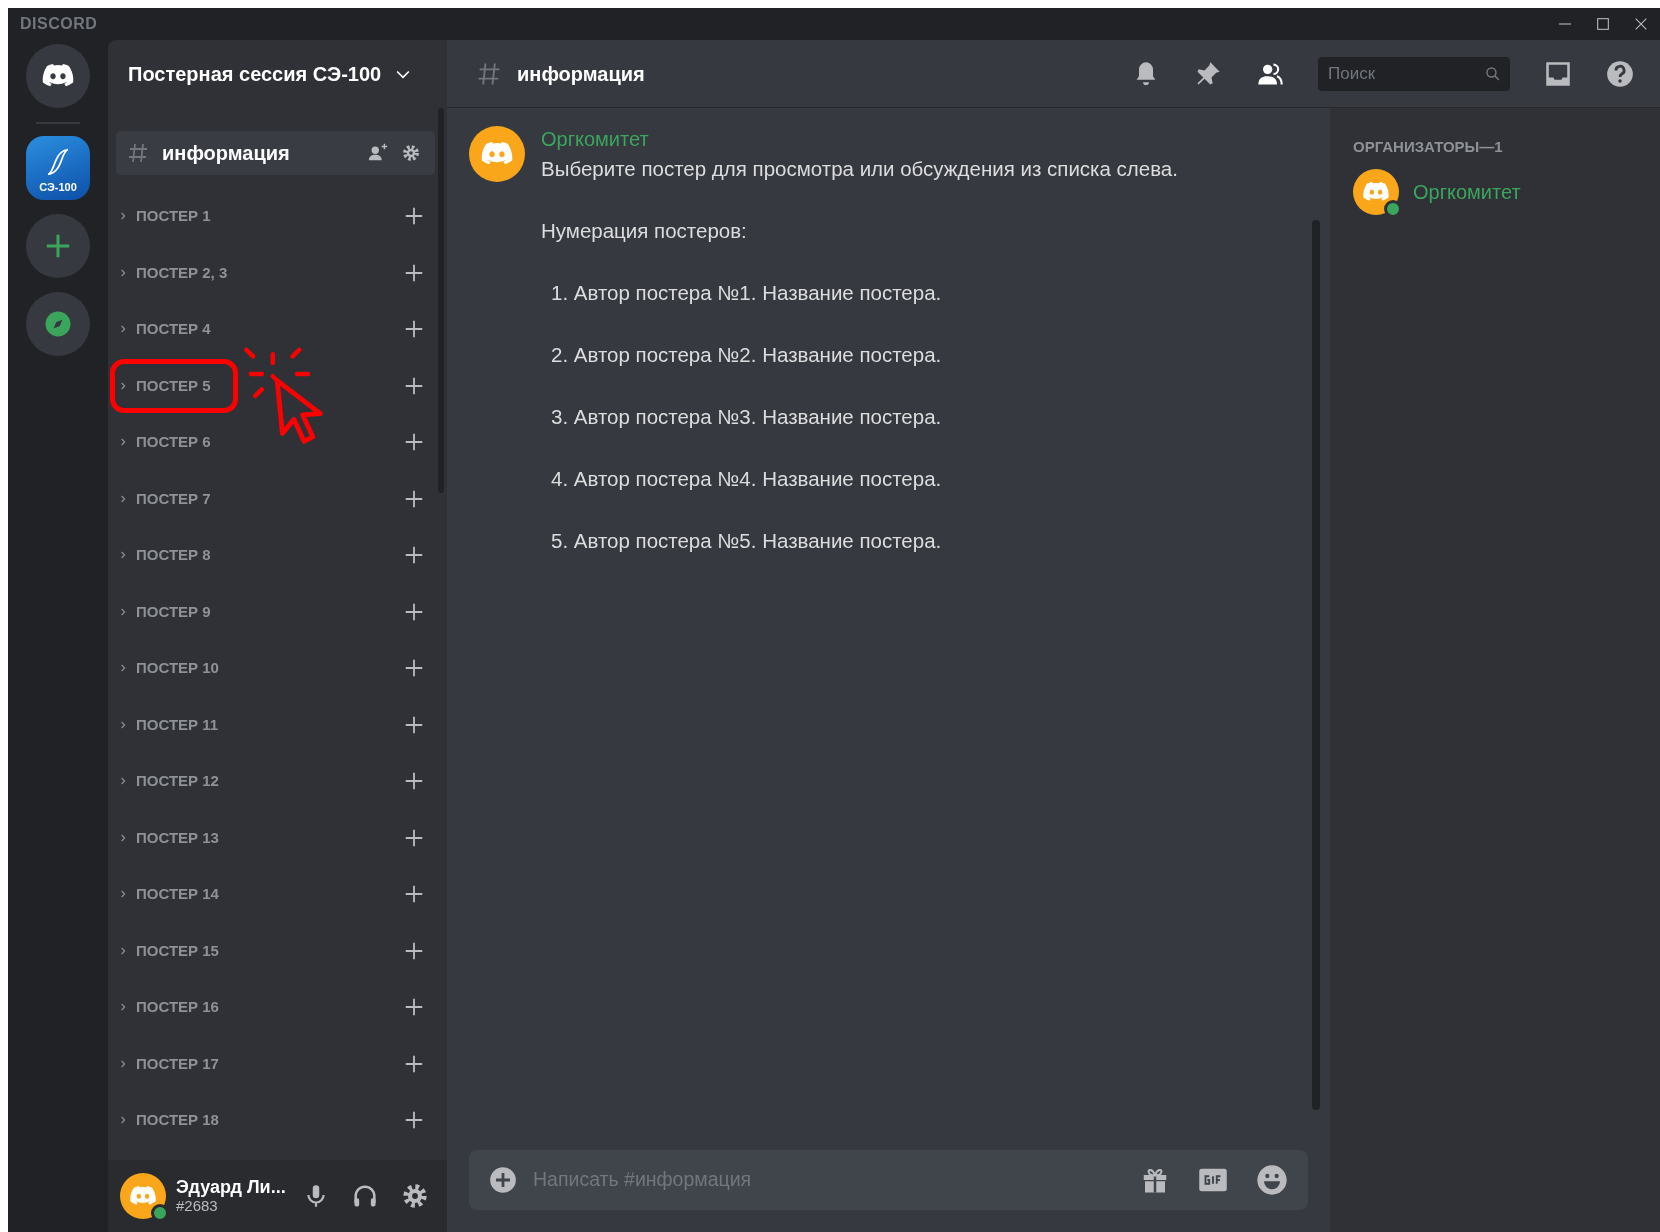  I want to click on category-toggle: ПОСТЕР 10, so click(167, 668).